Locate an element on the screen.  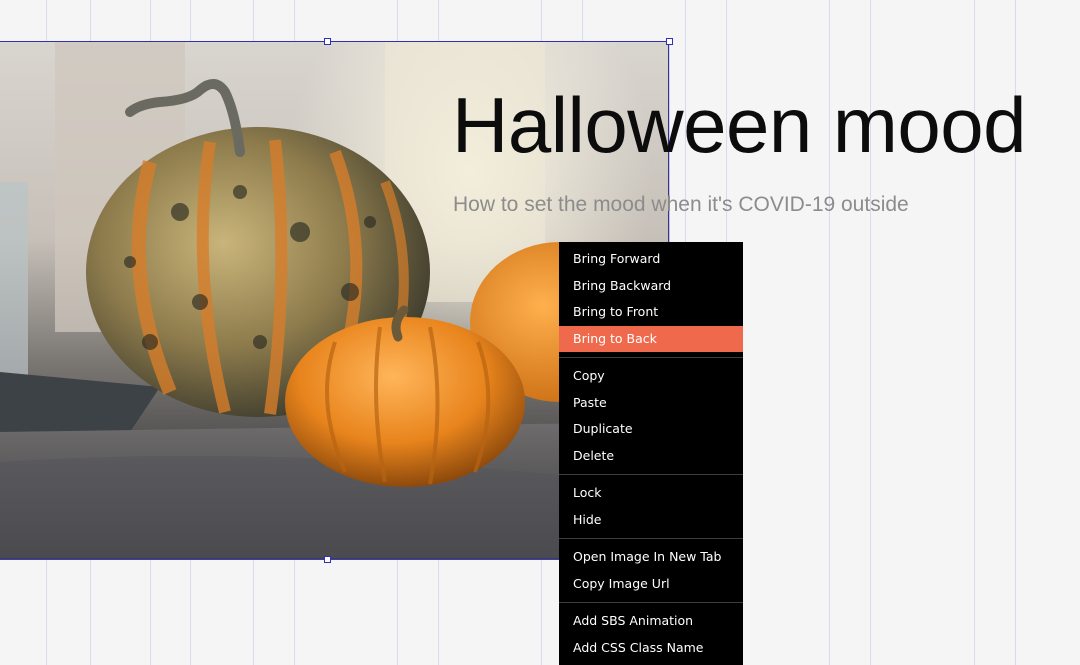
menu-item-bring-to-back: Bring to Back is located at coordinates (651, 338).